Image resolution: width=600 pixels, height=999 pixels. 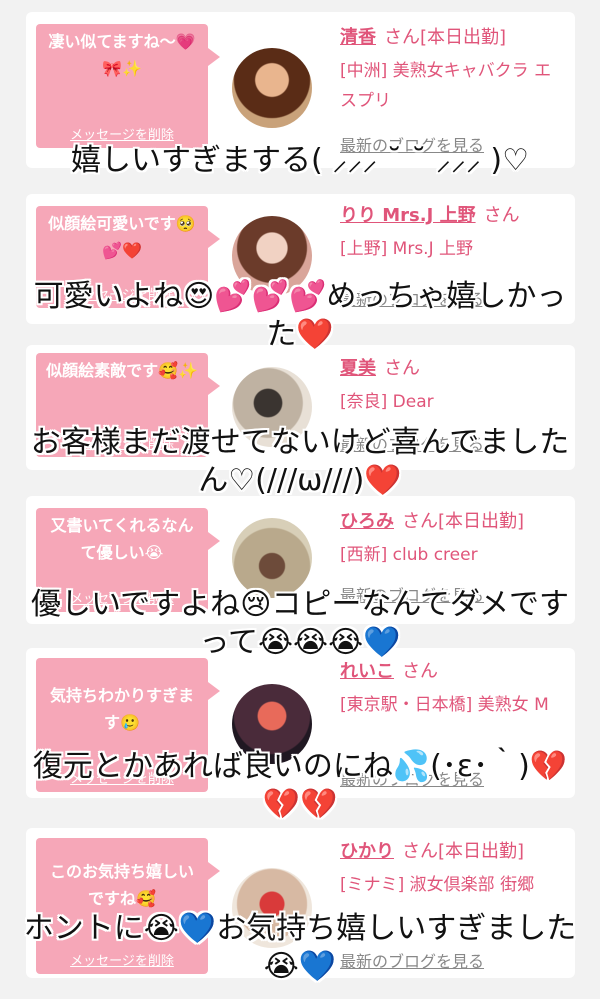 What do you see at coordinates (387, 402) in the screenshot?
I see `shop-name: [奈良] Dear` at bounding box center [387, 402].